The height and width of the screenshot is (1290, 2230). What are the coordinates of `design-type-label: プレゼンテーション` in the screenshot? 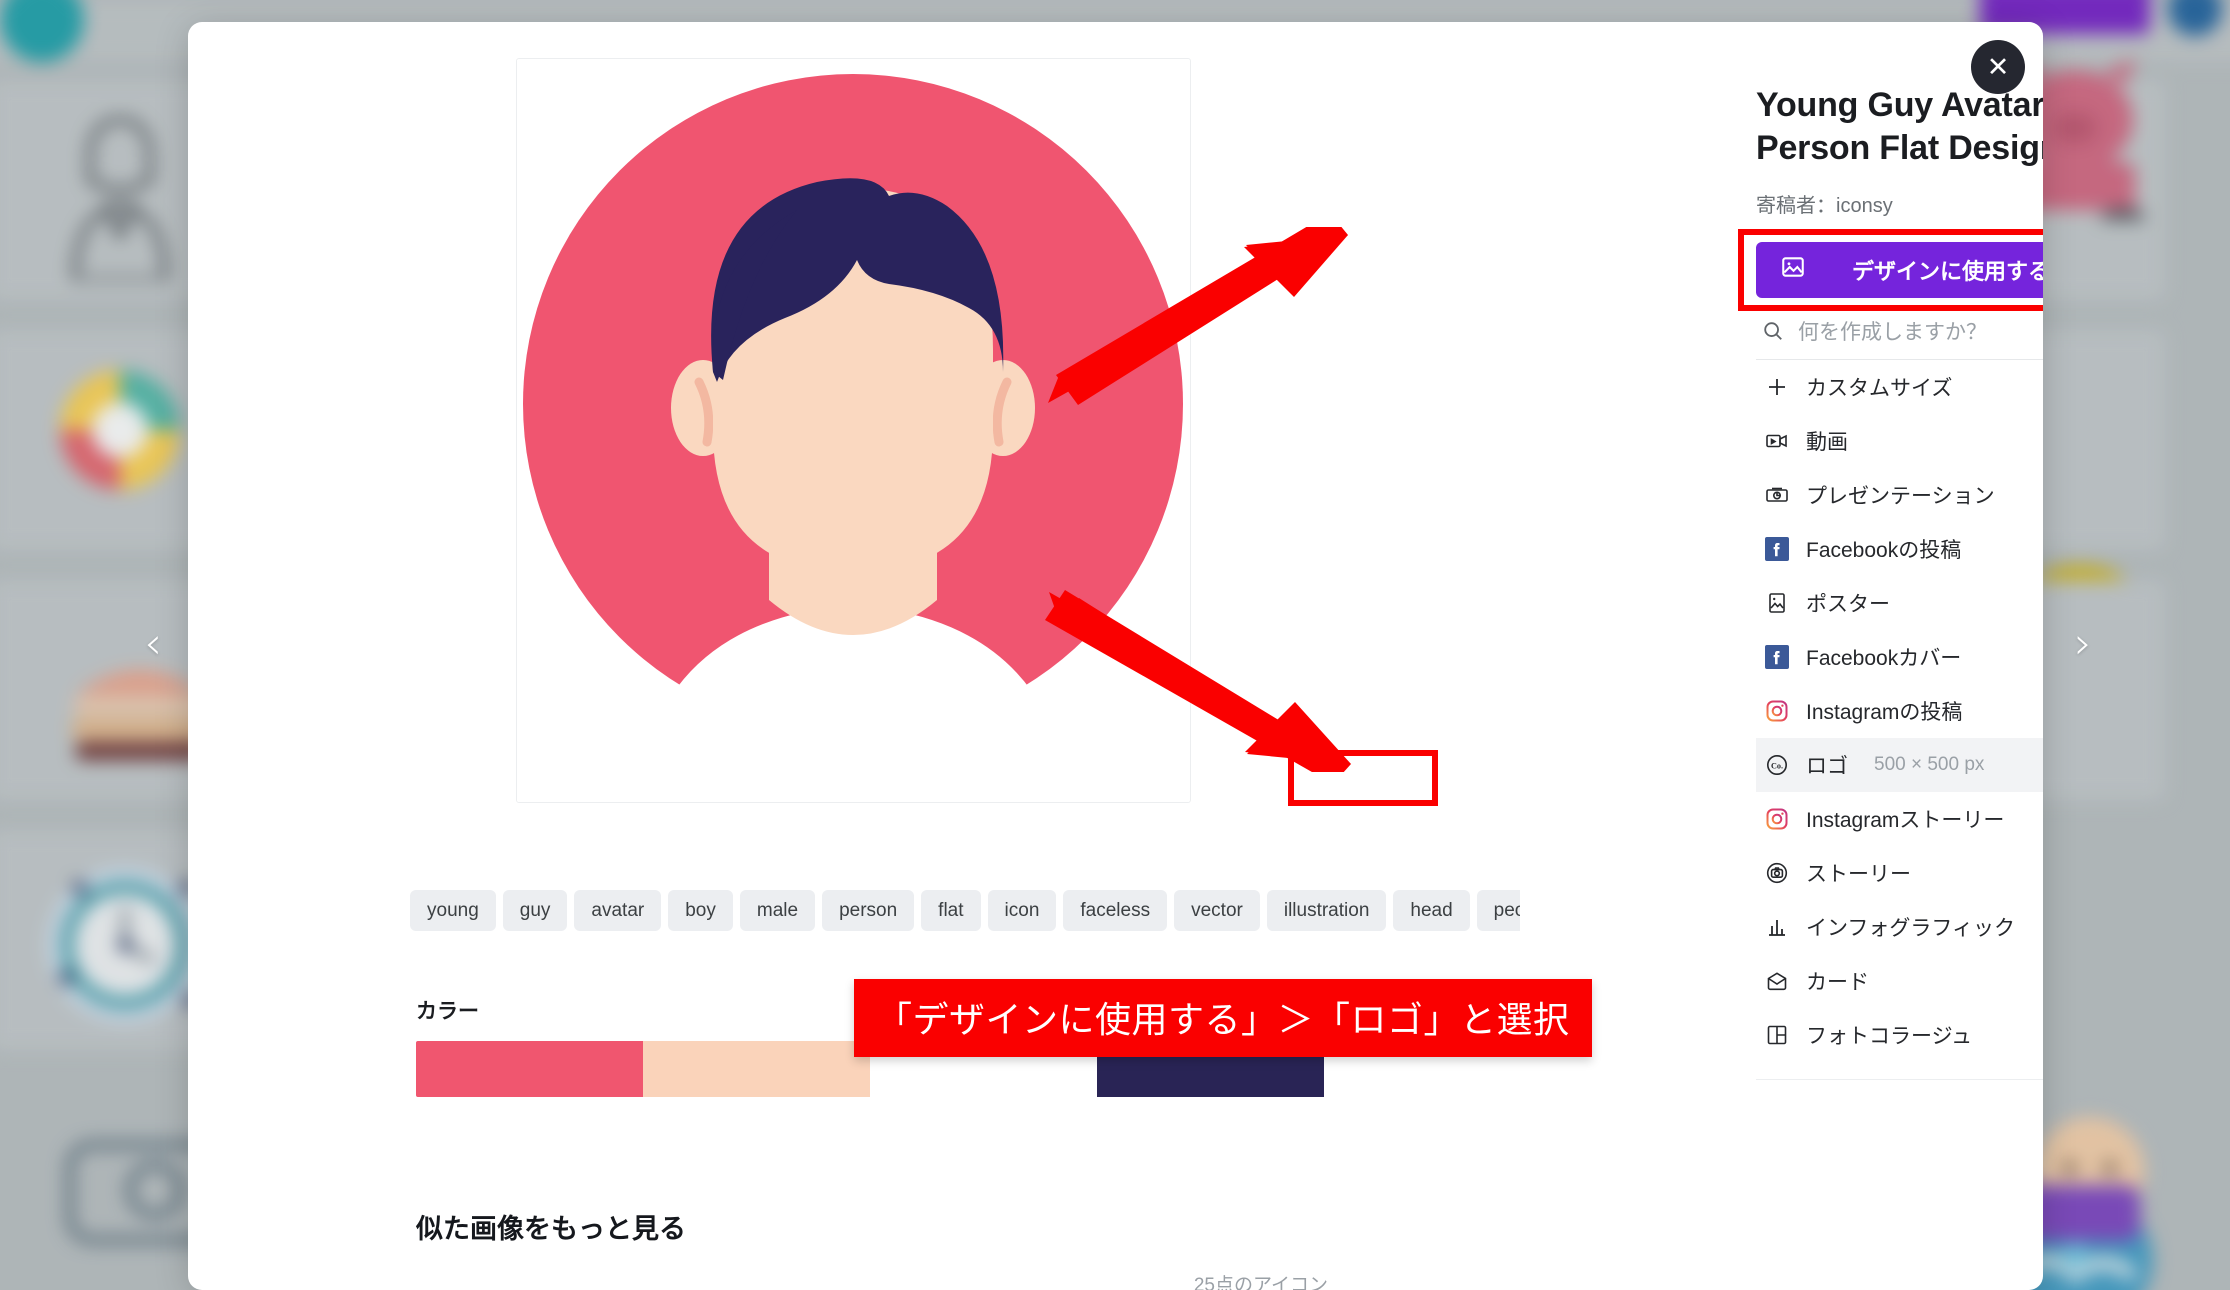 It's located at (1900, 496).